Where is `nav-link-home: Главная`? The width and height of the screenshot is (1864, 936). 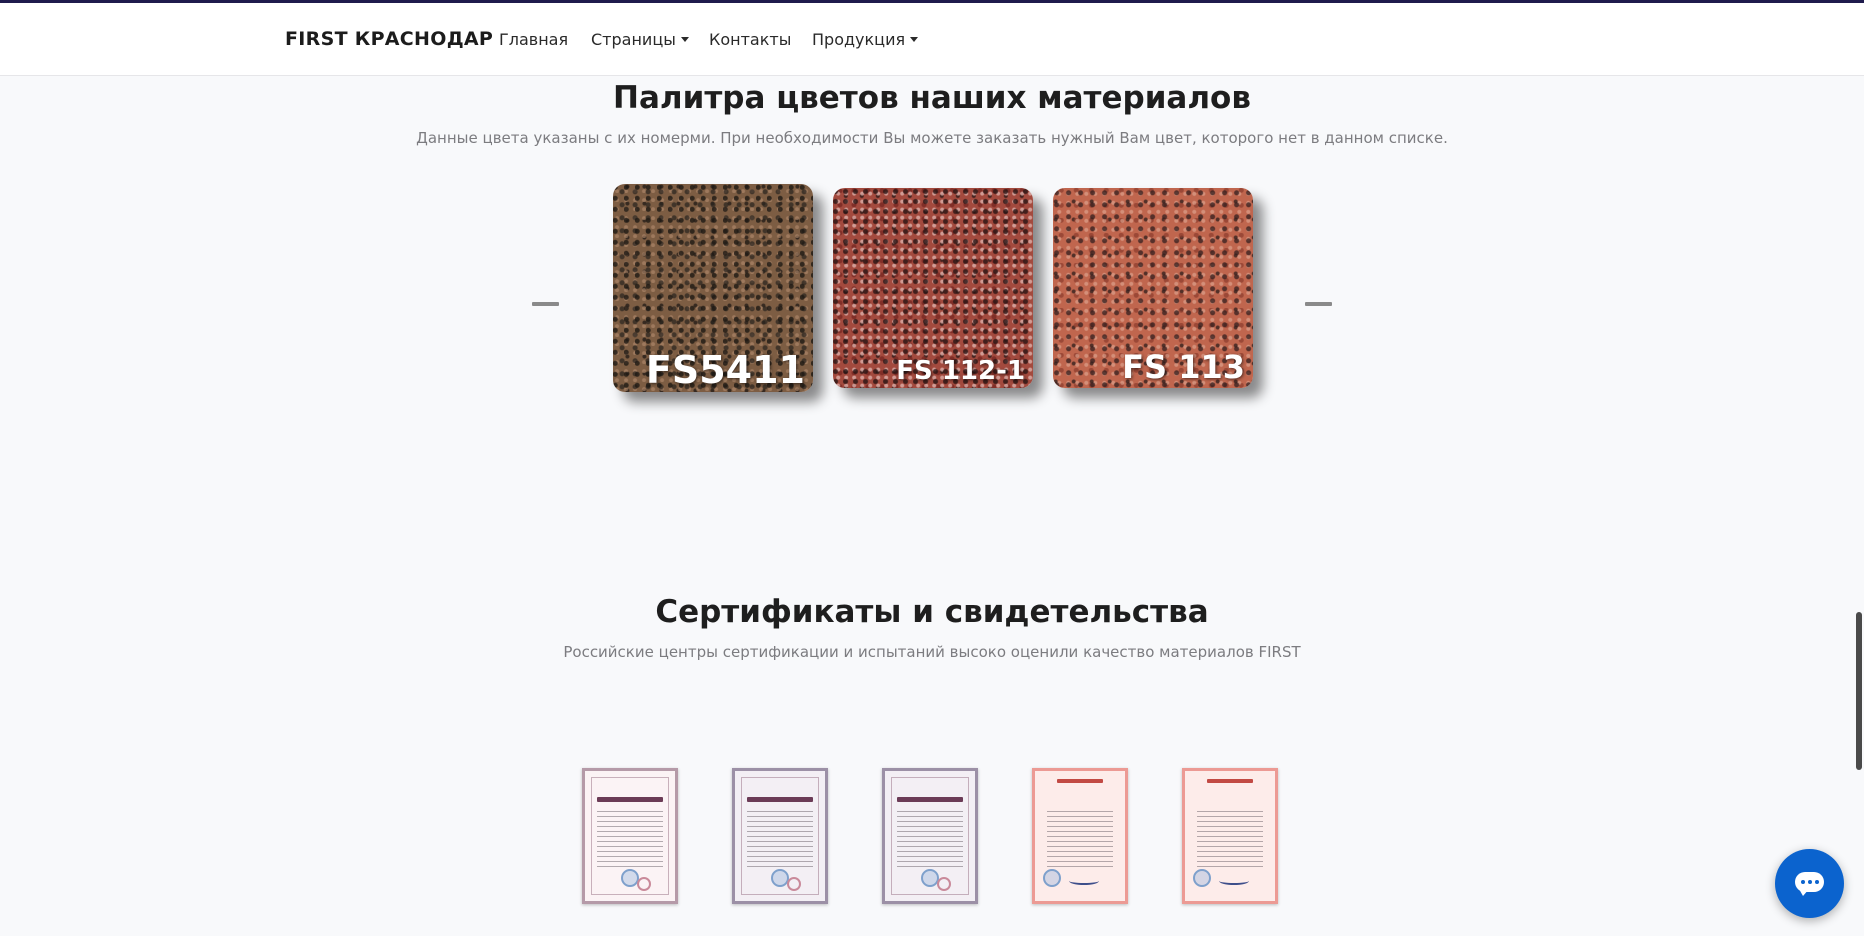 nav-link-home: Главная is located at coordinates (533, 39).